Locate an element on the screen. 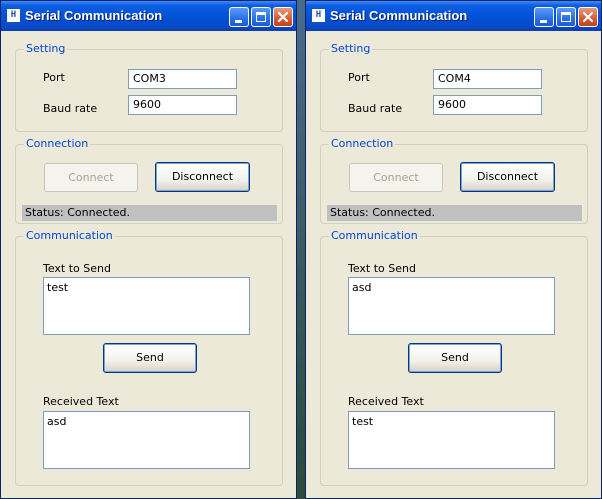 The height and width of the screenshot is (499, 602). port-field: COM3 is located at coordinates (182, 79).